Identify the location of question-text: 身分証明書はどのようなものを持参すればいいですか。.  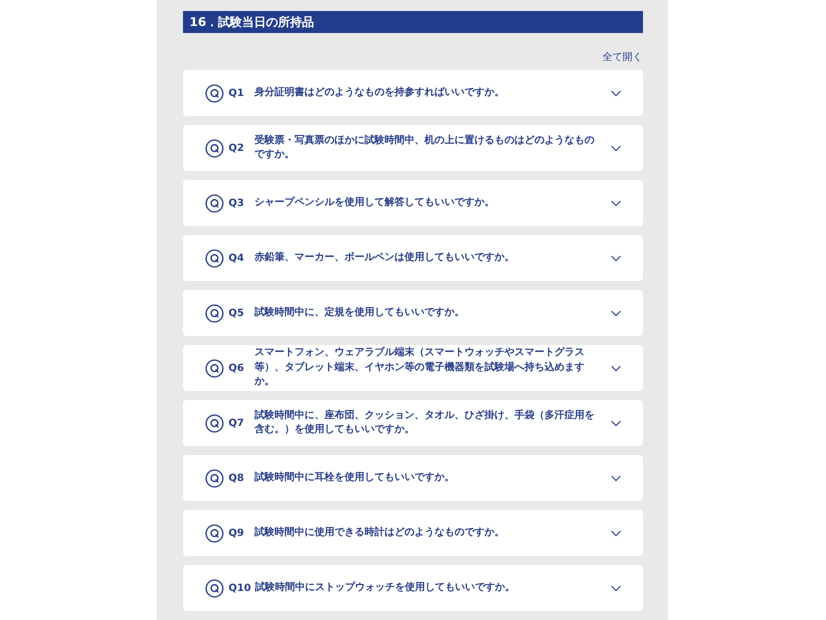
(380, 93).